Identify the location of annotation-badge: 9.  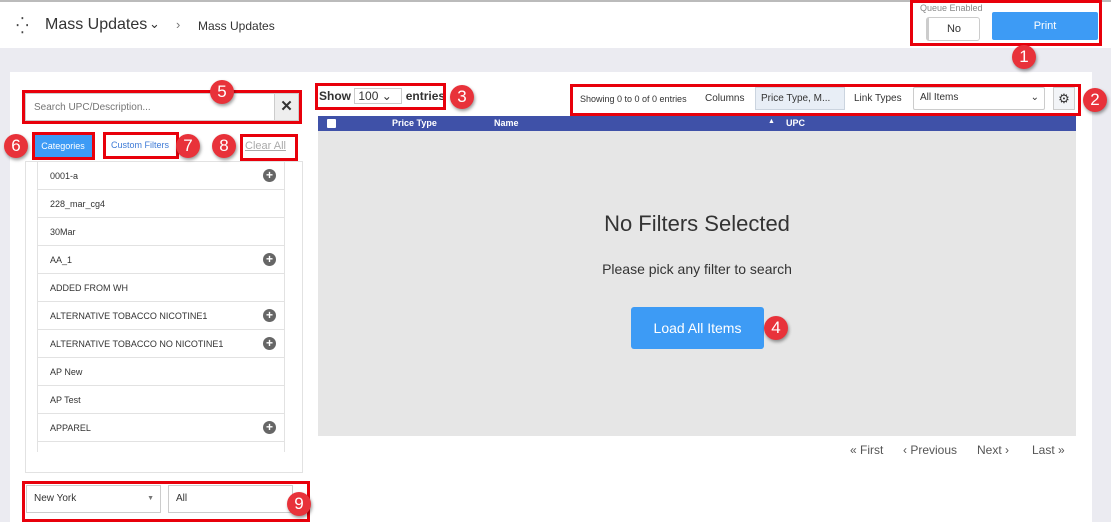
(299, 504).